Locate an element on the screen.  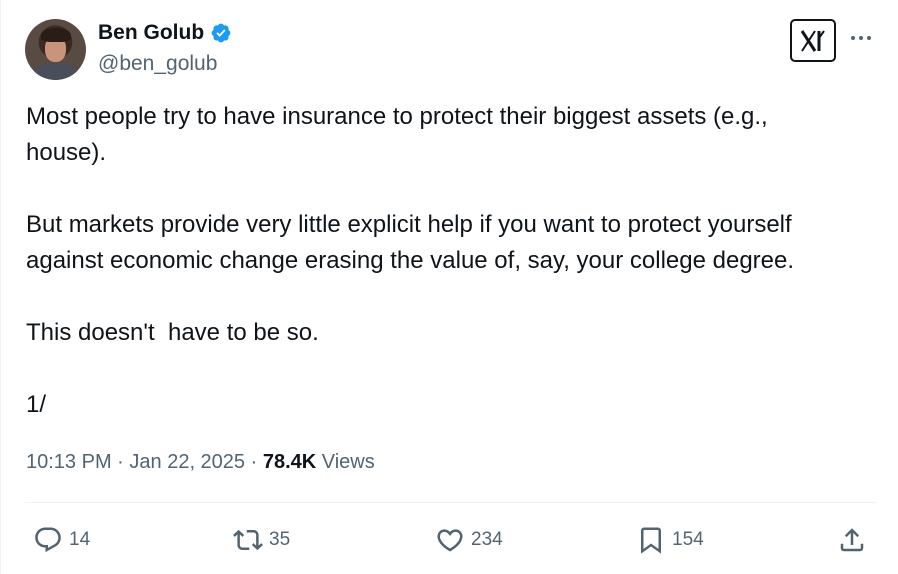
retweet-count: 35 is located at coordinates (280, 539).